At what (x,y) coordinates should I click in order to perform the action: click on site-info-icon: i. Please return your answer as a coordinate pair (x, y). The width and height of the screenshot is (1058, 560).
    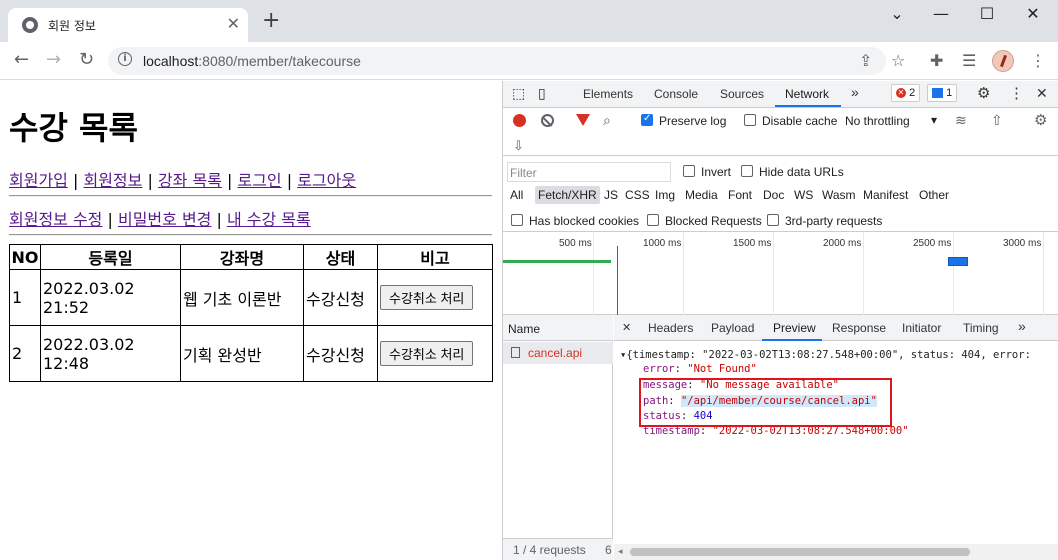
    Looking at the image, I should click on (125, 59).